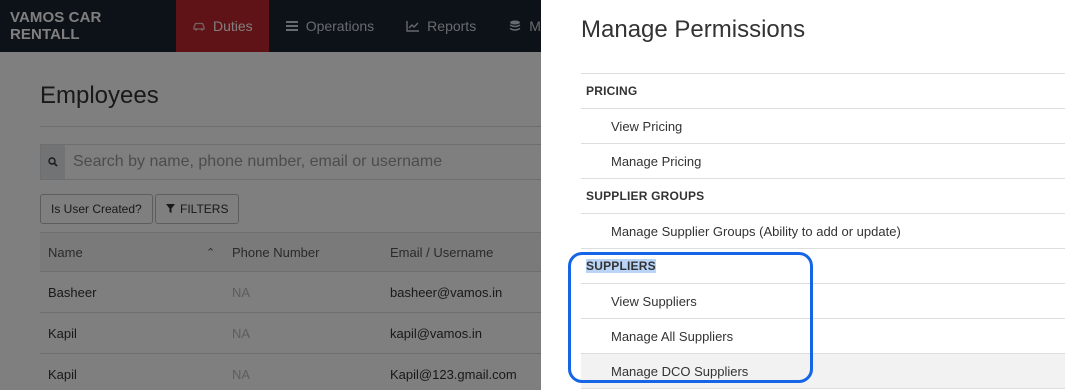  Describe the element at coordinates (647, 126) in the screenshot. I see `permission-label: View Pricing` at that location.